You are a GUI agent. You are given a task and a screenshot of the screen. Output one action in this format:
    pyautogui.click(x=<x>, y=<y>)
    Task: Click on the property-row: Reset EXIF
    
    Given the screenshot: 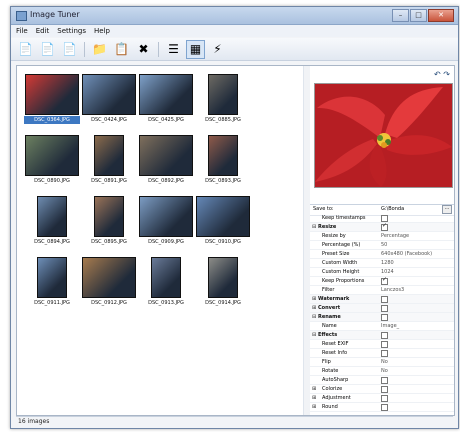 What is the action you would take?
    pyautogui.click(x=382, y=344)
    